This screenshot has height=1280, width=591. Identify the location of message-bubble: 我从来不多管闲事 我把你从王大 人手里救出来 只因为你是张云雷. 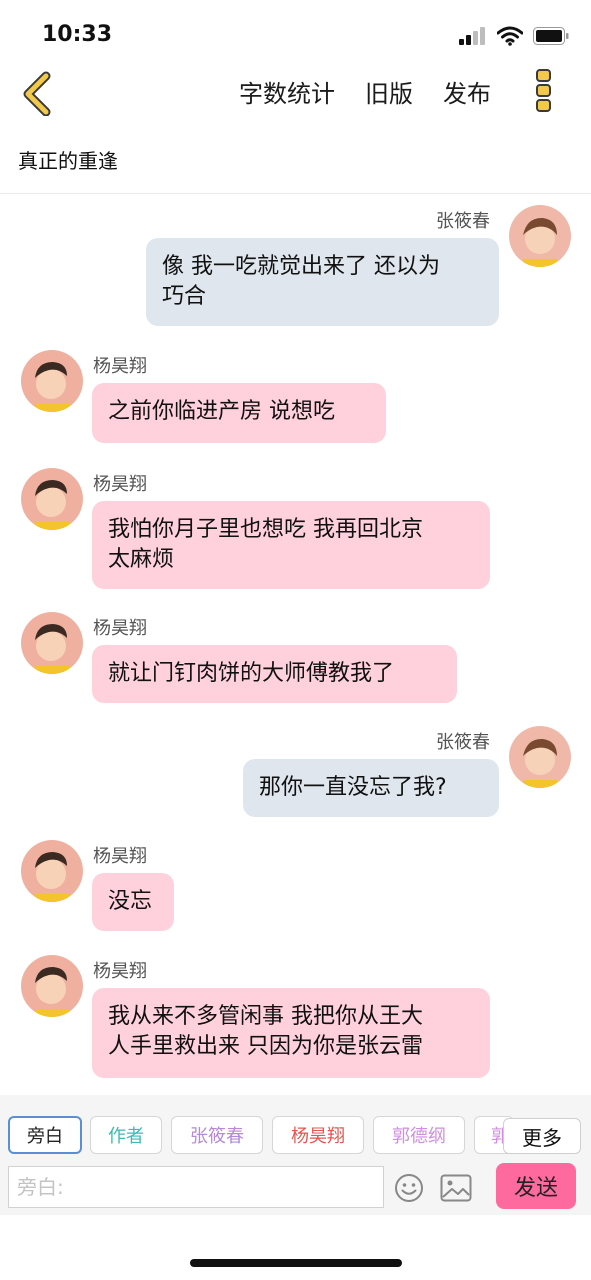
(291, 1033).